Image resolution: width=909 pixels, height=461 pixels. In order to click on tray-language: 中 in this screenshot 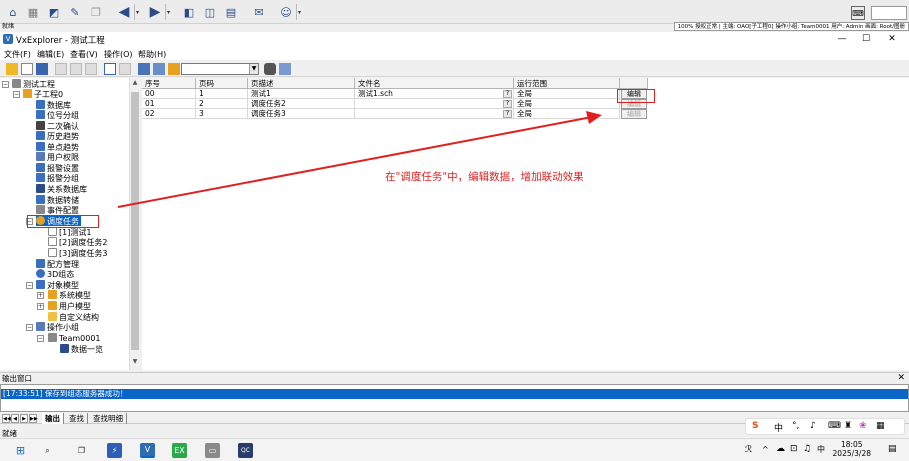, I will do `click(821, 449)`.